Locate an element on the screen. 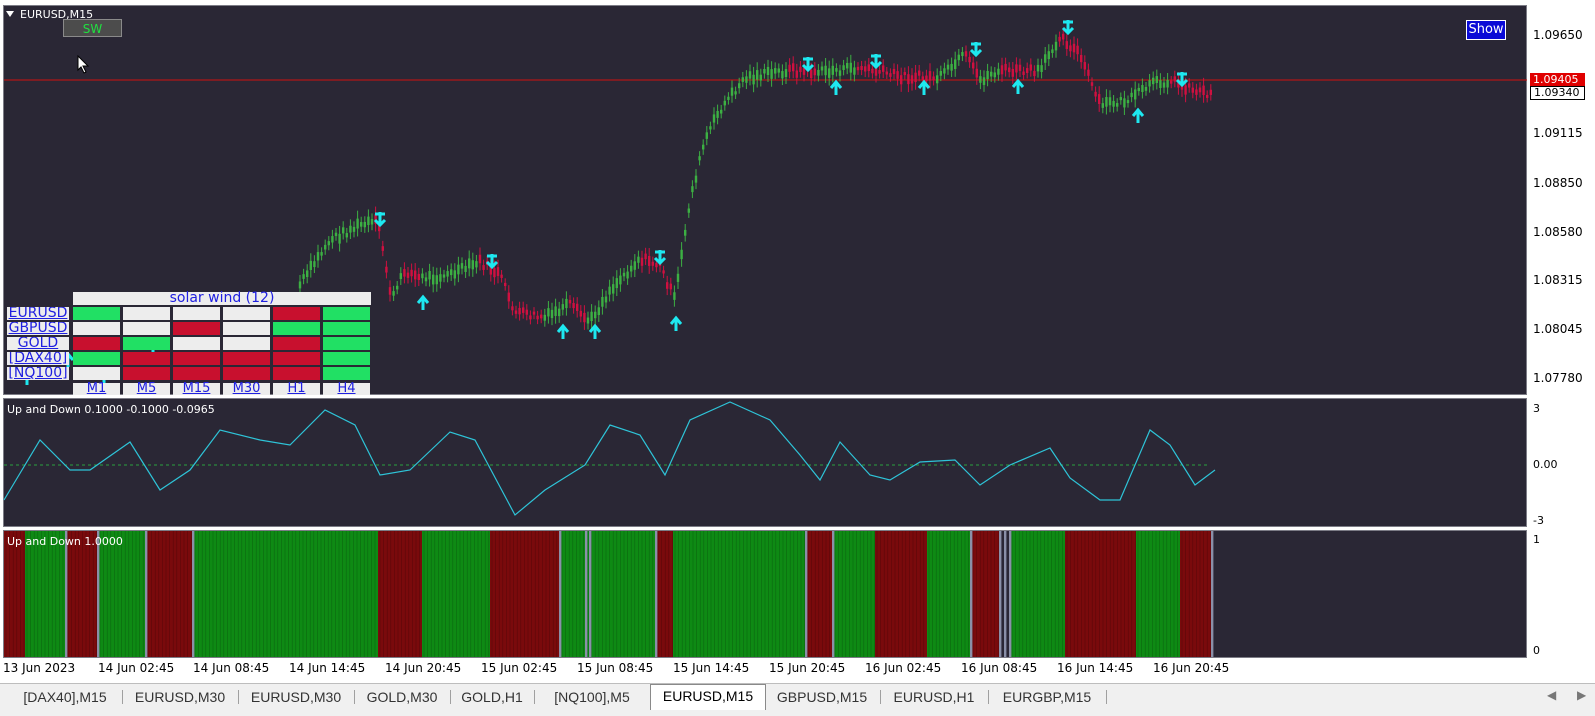 This screenshot has width=1595, height=716. dashboard-symbol-link: [DAX40] is located at coordinates (38, 358).